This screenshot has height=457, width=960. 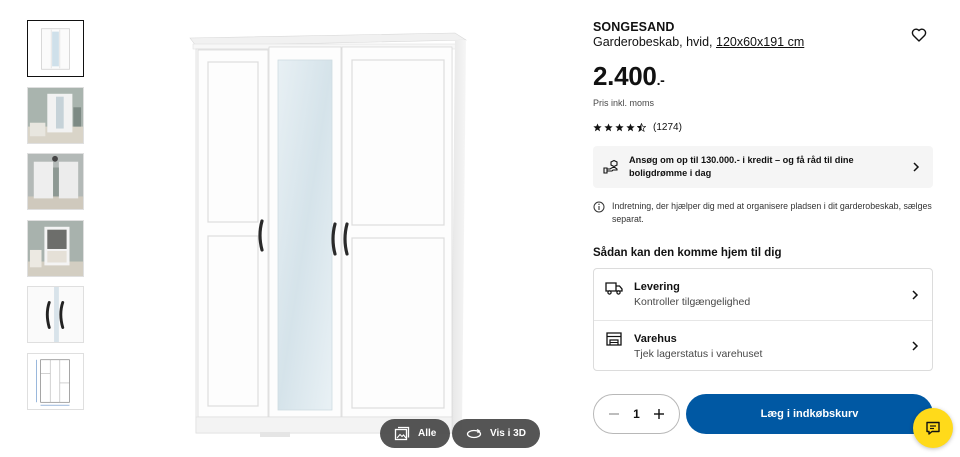 I want to click on credit-hand-icon, so click(x=610, y=166).